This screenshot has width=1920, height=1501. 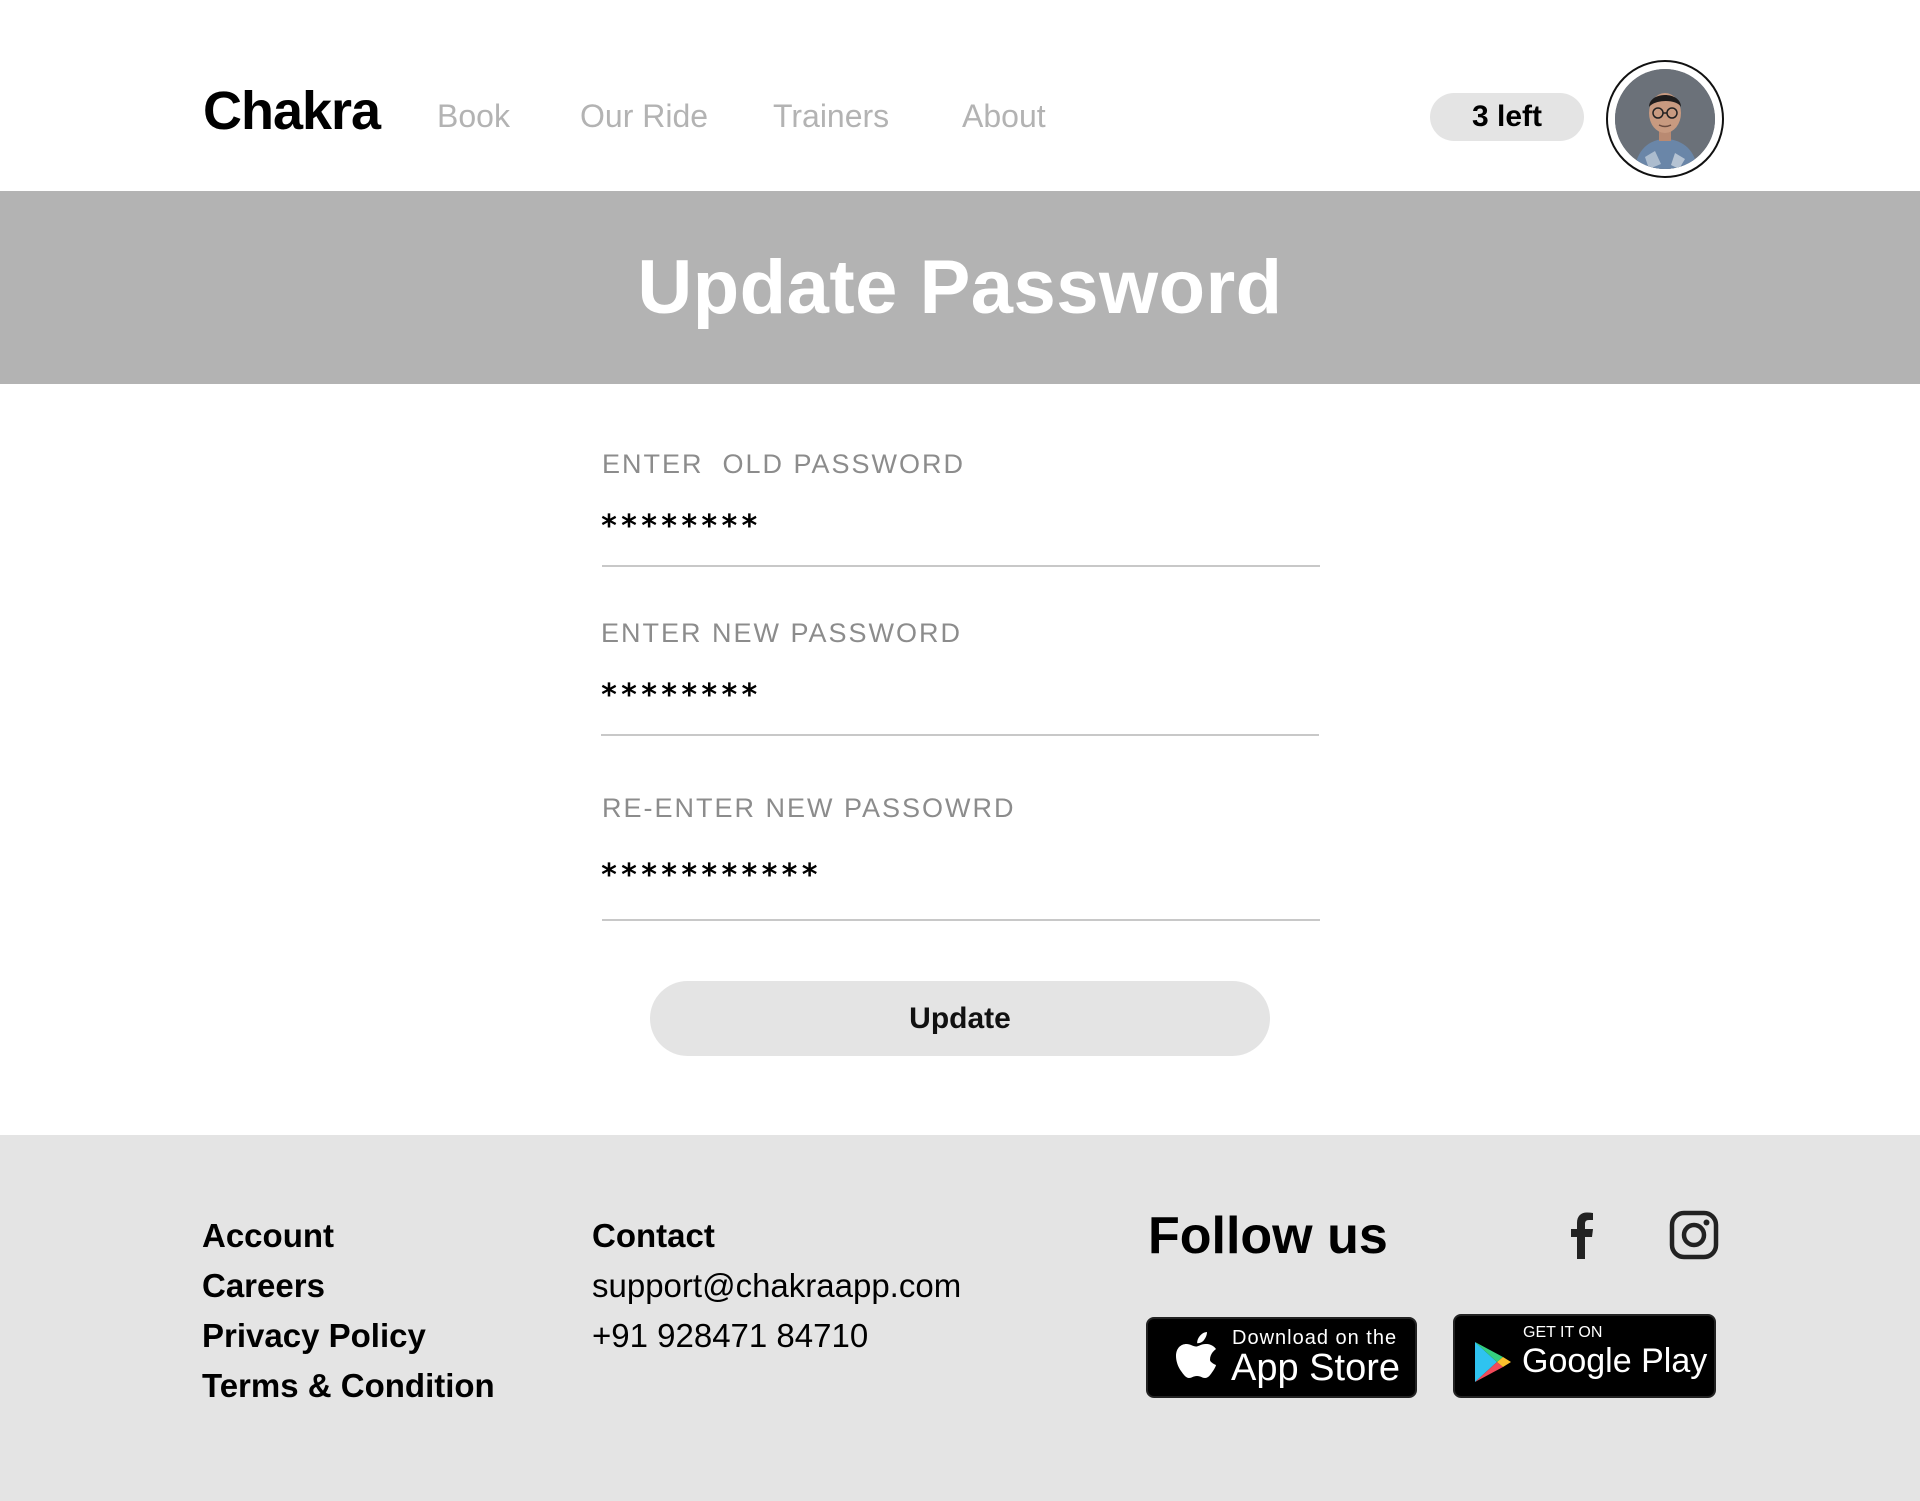 What do you see at coordinates (831, 116) in the screenshot?
I see `nav-trainers: Trainers` at bounding box center [831, 116].